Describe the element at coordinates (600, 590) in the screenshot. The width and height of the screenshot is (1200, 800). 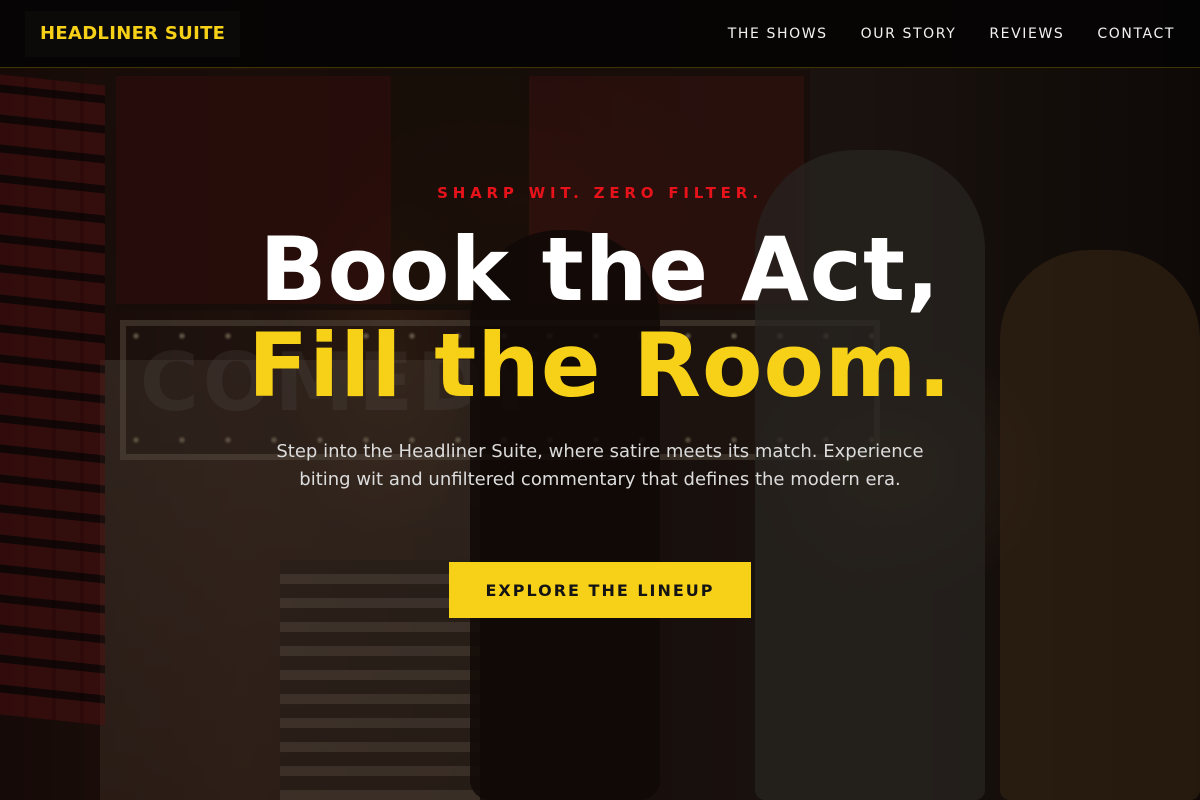
I see `explore-lineup-button: EXPLORE THE LINEUP` at that location.